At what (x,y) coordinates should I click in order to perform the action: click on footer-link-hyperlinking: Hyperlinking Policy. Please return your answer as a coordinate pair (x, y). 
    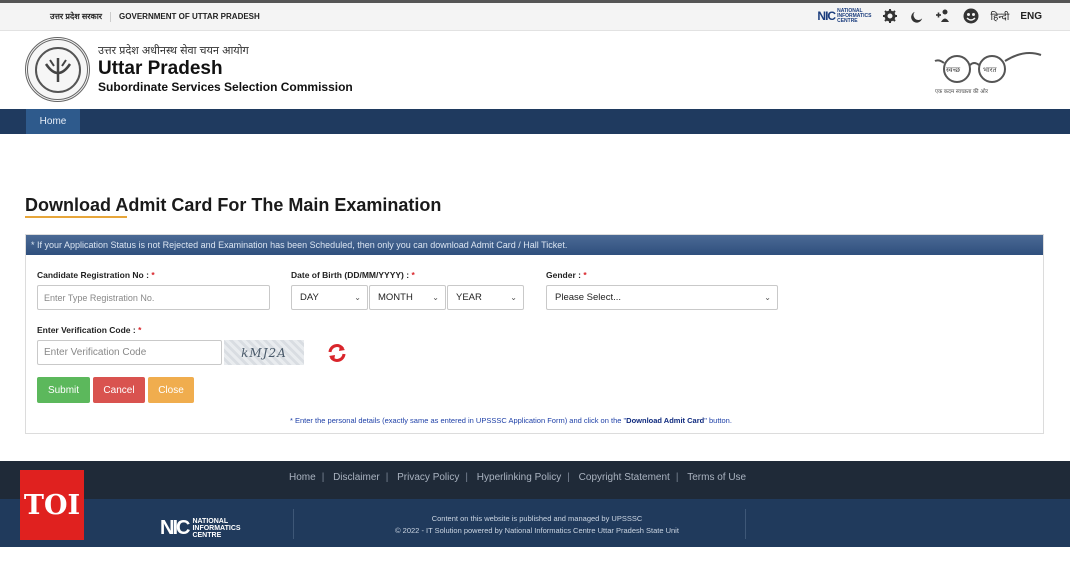
    Looking at the image, I should click on (519, 477).